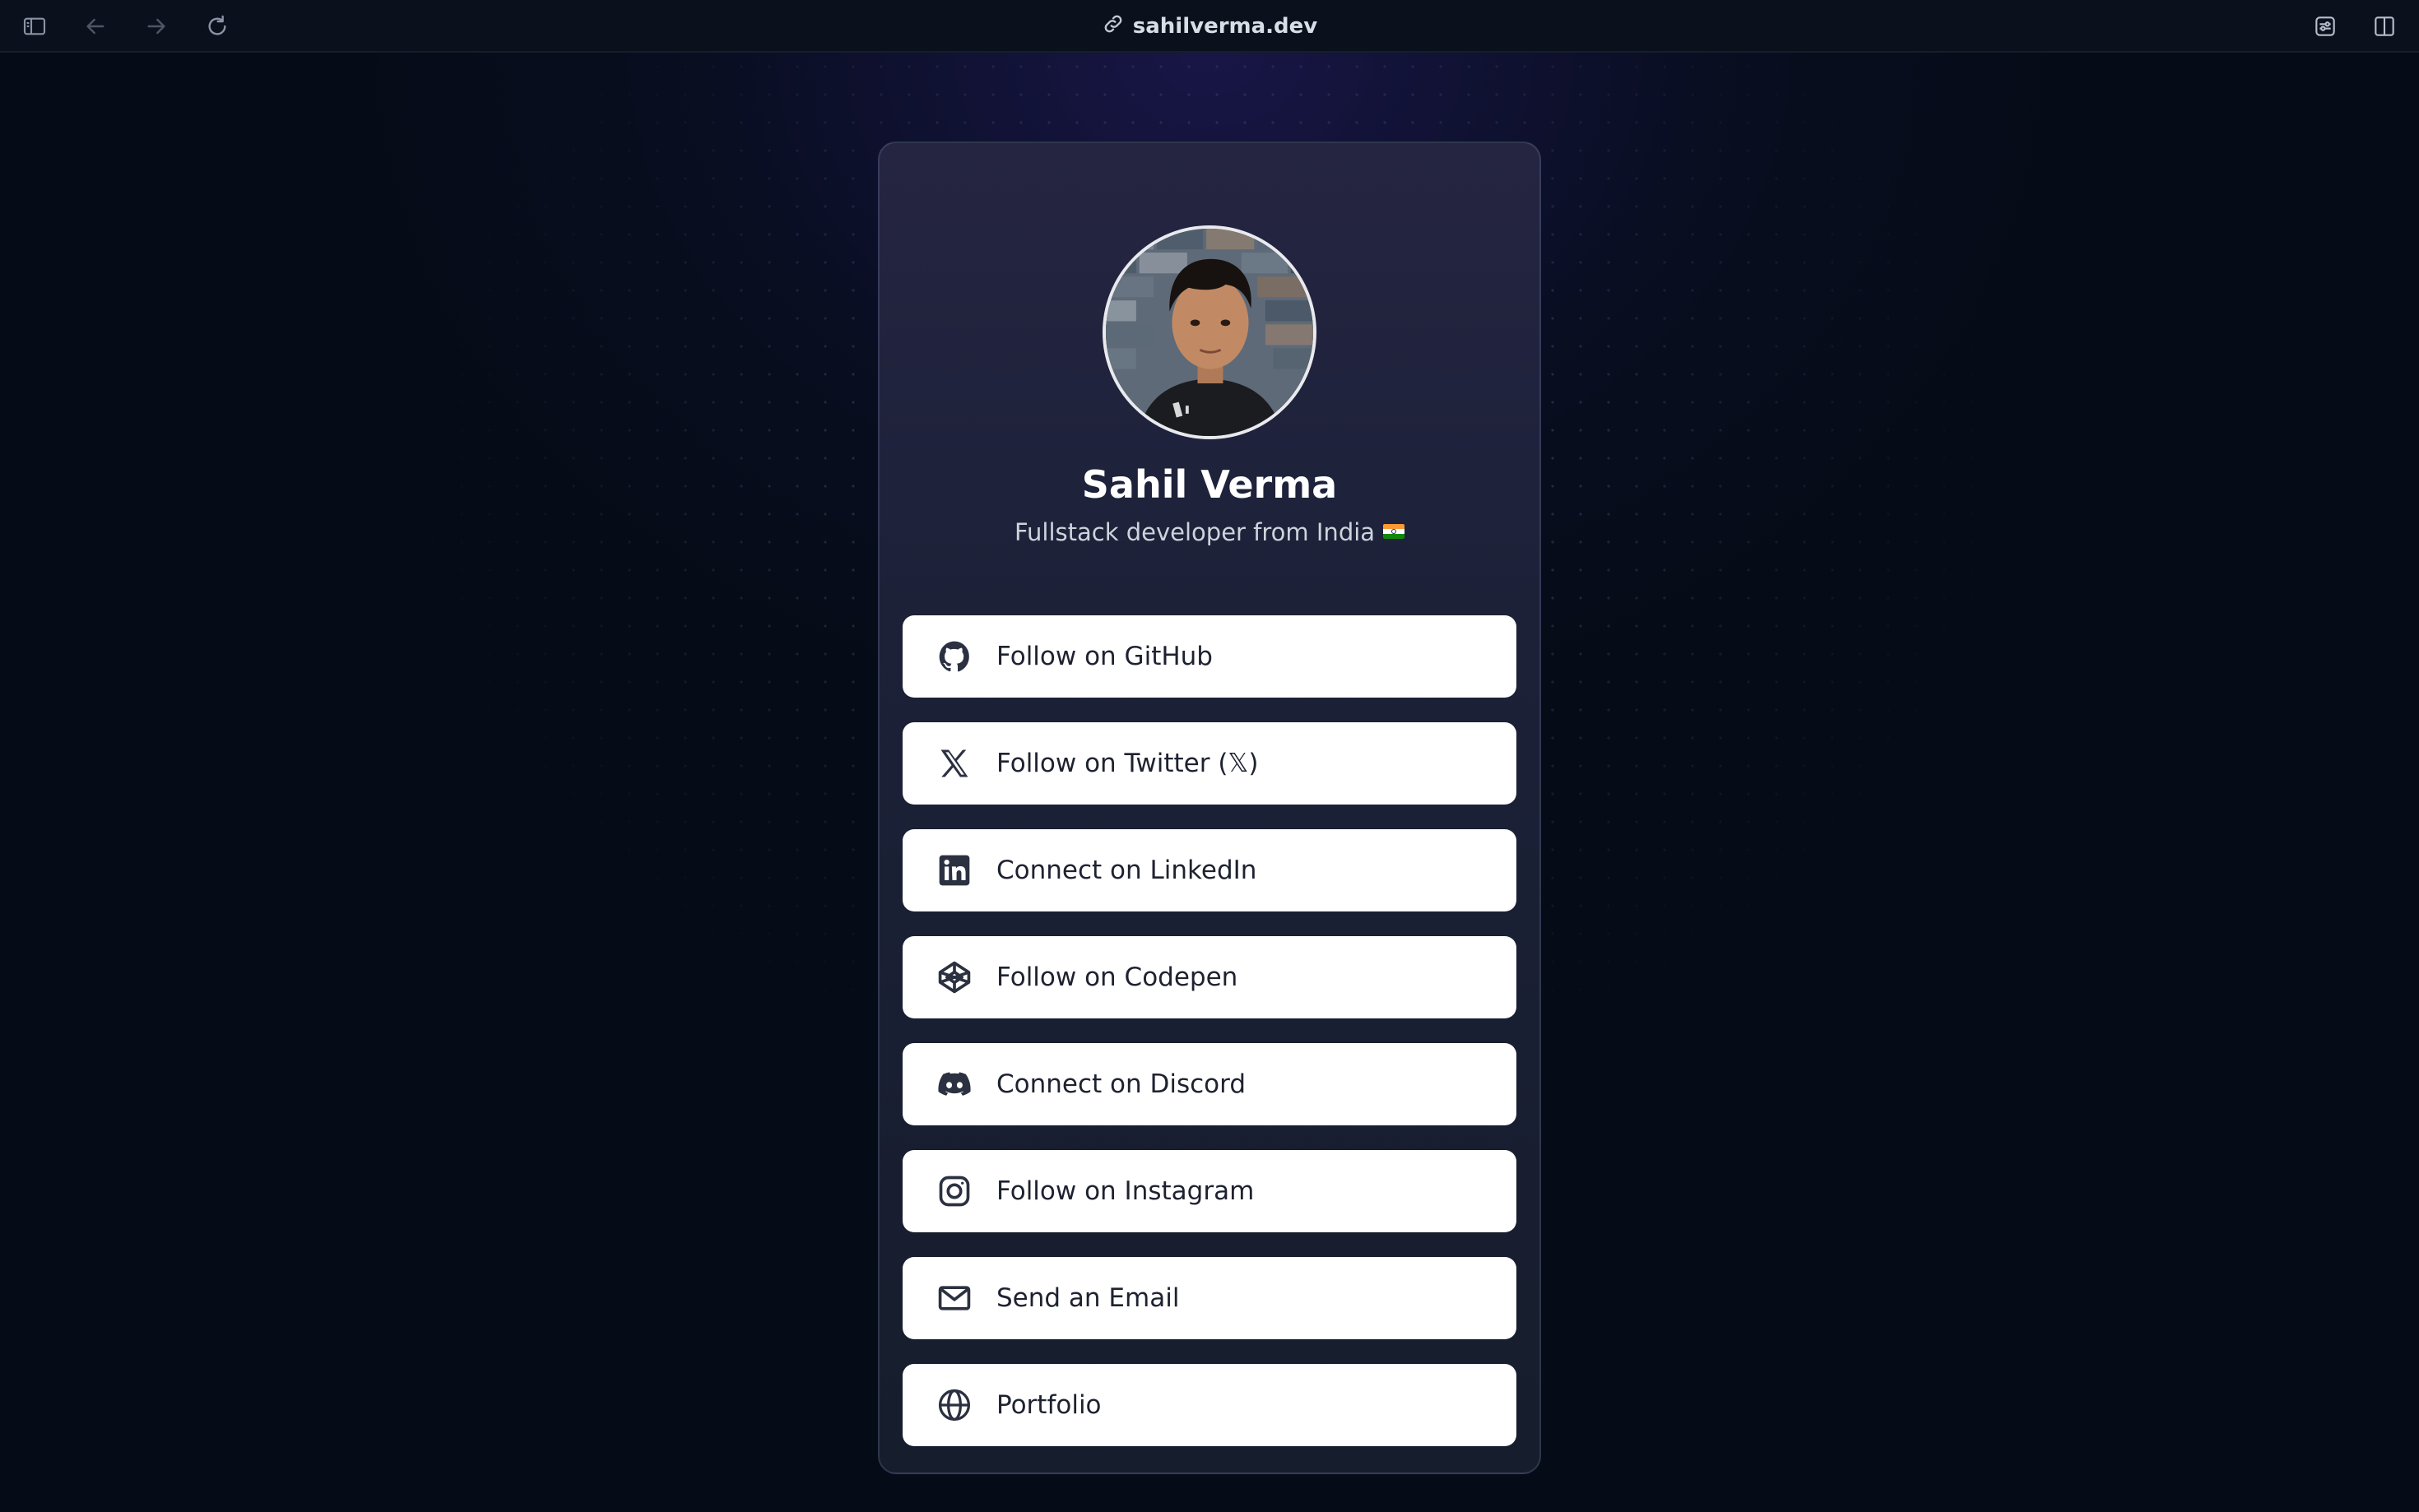  I want to click on sidebar-icon, so click(34, 26).